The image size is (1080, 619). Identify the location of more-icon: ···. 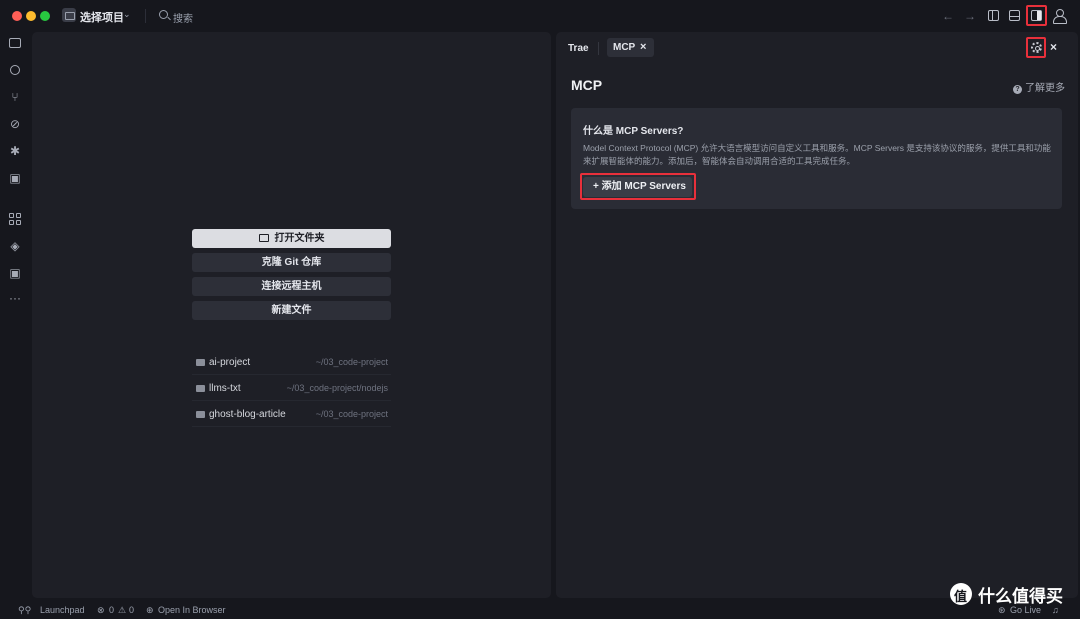
(15, 298).